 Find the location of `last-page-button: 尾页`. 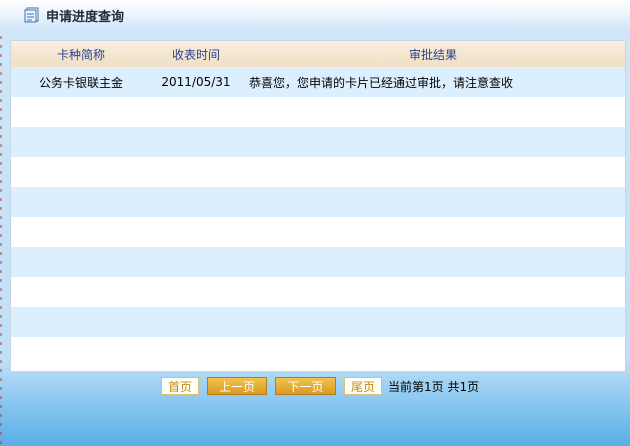

last-page-button: 尾页 is located at coordinates (363, 386).